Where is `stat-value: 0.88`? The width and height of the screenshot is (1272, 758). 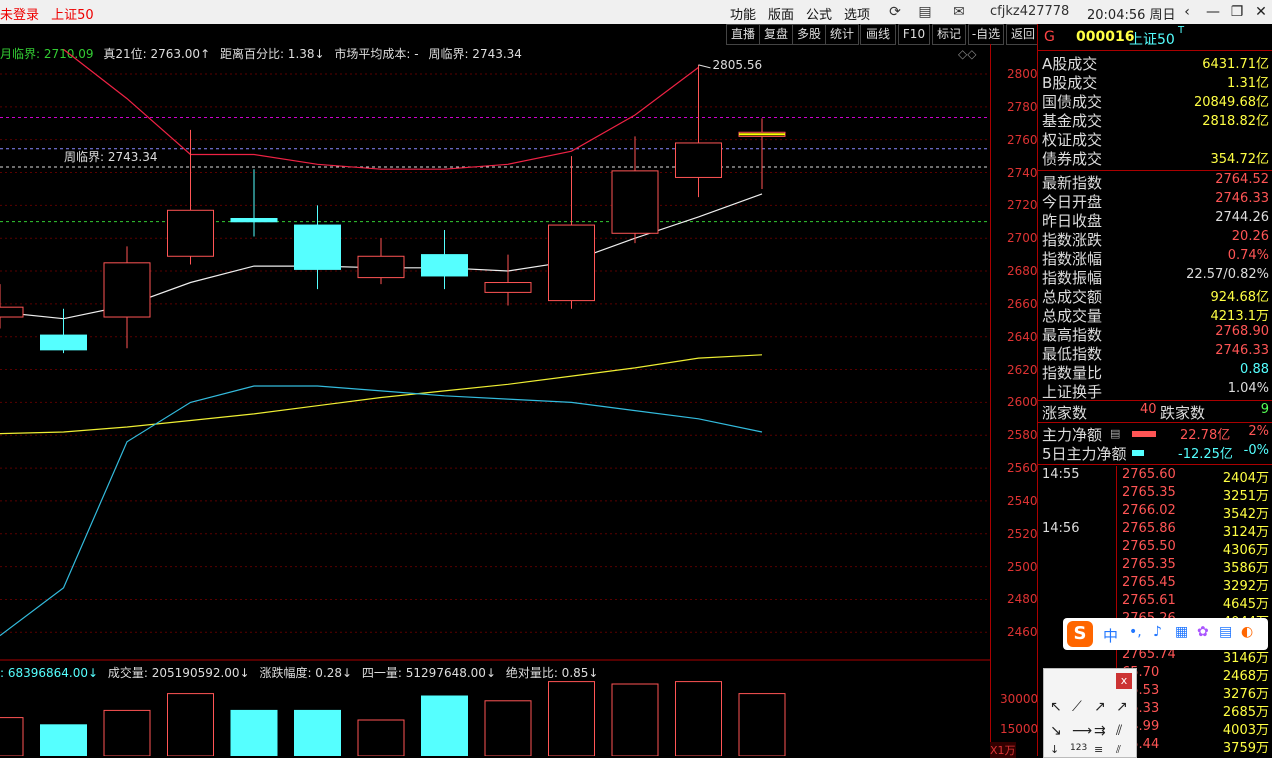 stat-value: 0.88 is located at coordinates (1254, 369).